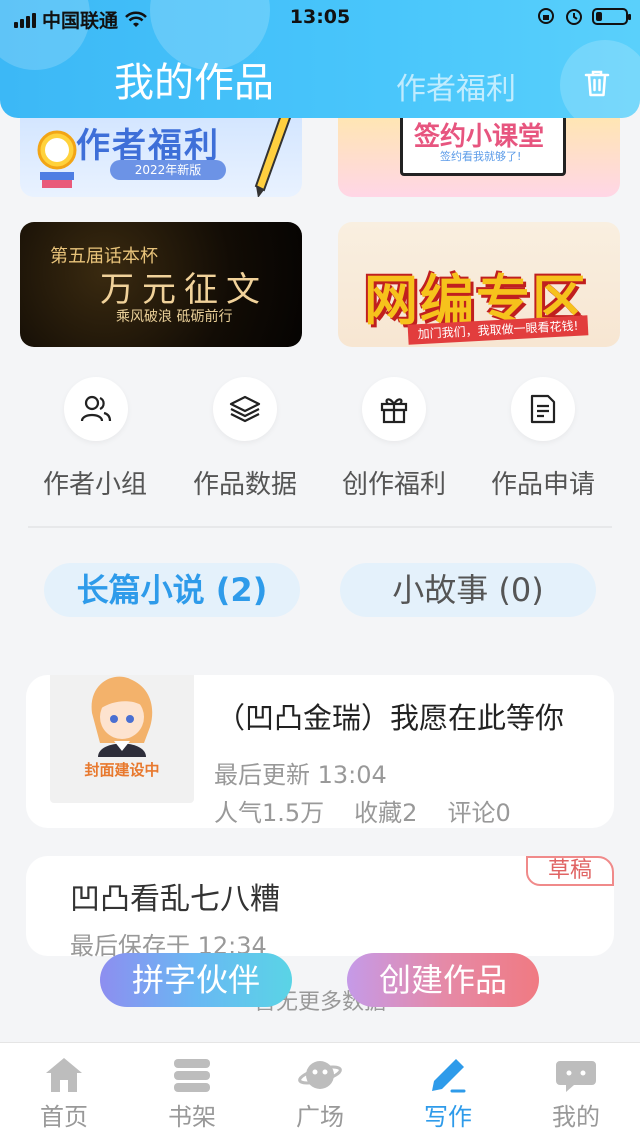 This screenshot has height=1139, width=640. What do you see at coordinates (319, 1002) in the screenshot?
I see `no-more-data-text: 暂无更多数据` at bounding box center [319, 1002].